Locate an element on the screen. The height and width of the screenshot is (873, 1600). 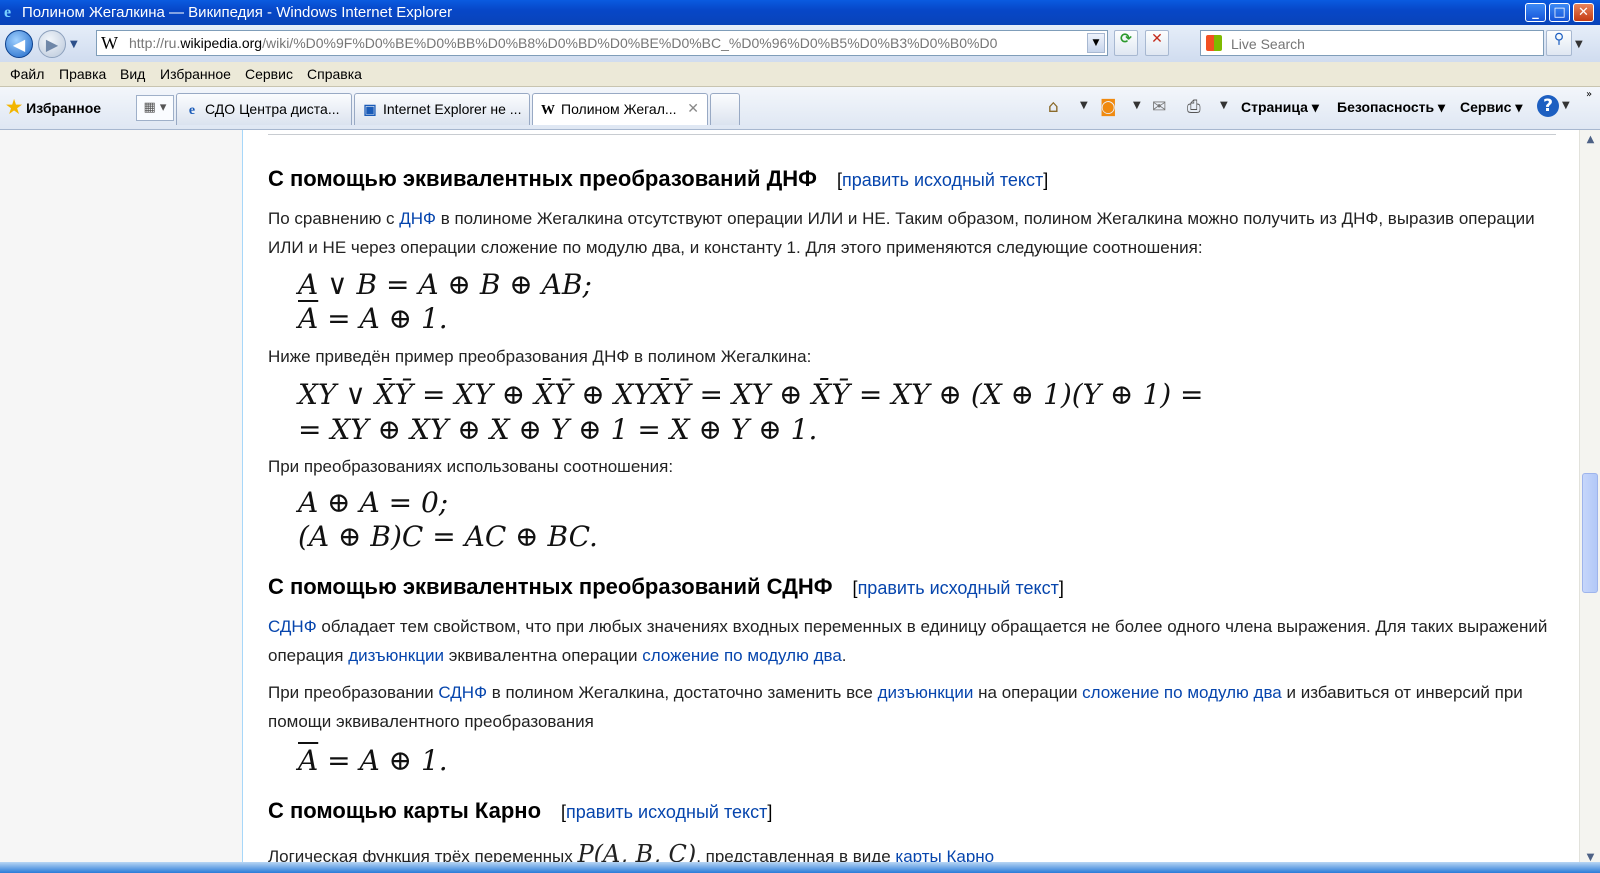
print-icon: ⎙ is located at coordinates (1194, 107).